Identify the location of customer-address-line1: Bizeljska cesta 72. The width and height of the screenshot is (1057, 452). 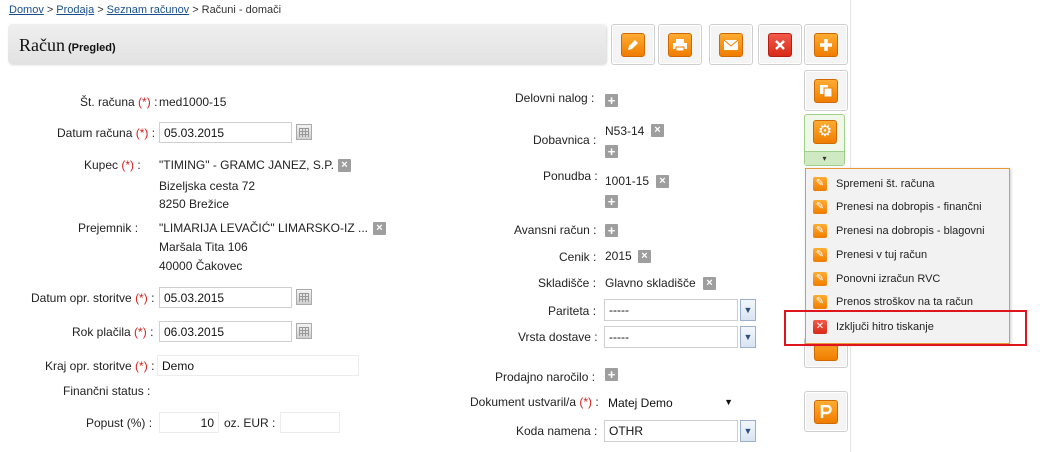
(207, 186).